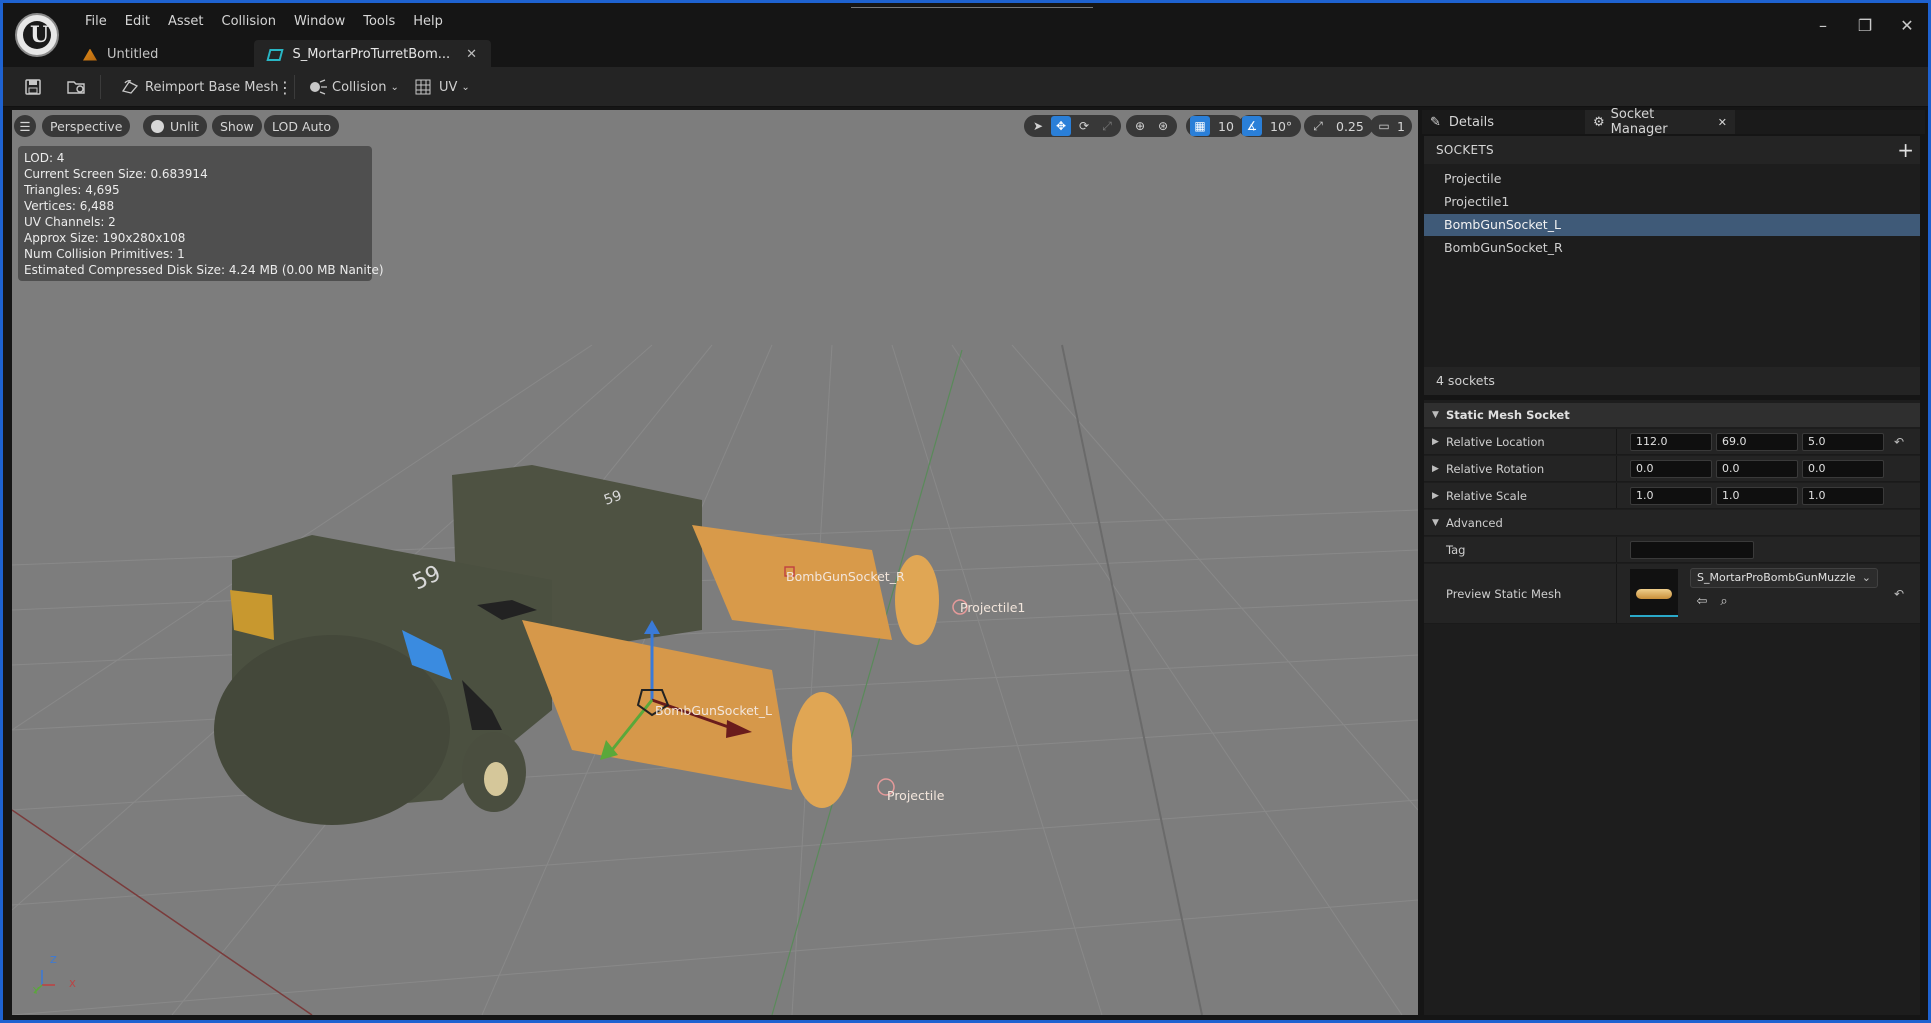 This screenshot has height=1023, width=1931. What do you see at coordinates (1495, 469) in the screenshot?
I see `relative-rotation-label: Relative Rotation` at bounding box center [1495, 469].